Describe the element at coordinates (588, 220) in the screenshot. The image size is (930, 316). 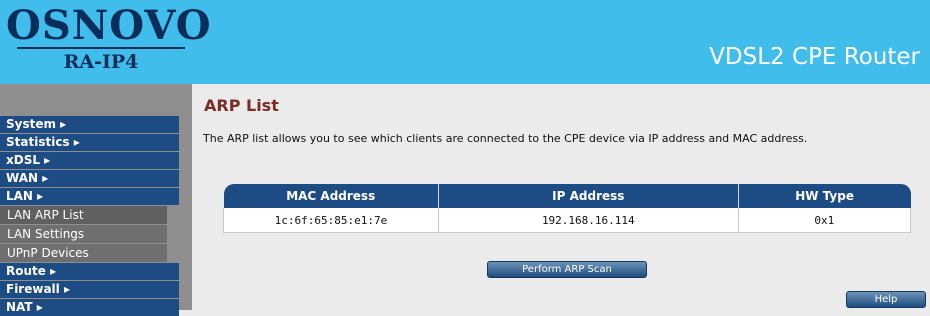
I see `cell-ip: 192.168.16.114` at that location.